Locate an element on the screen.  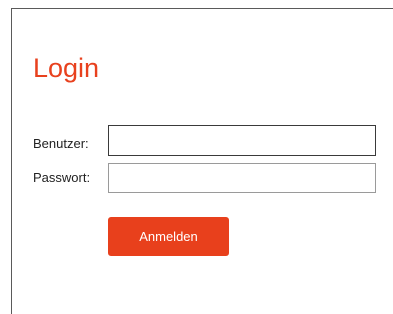
login-button: Anmelden is located at coordinates (168, 236).